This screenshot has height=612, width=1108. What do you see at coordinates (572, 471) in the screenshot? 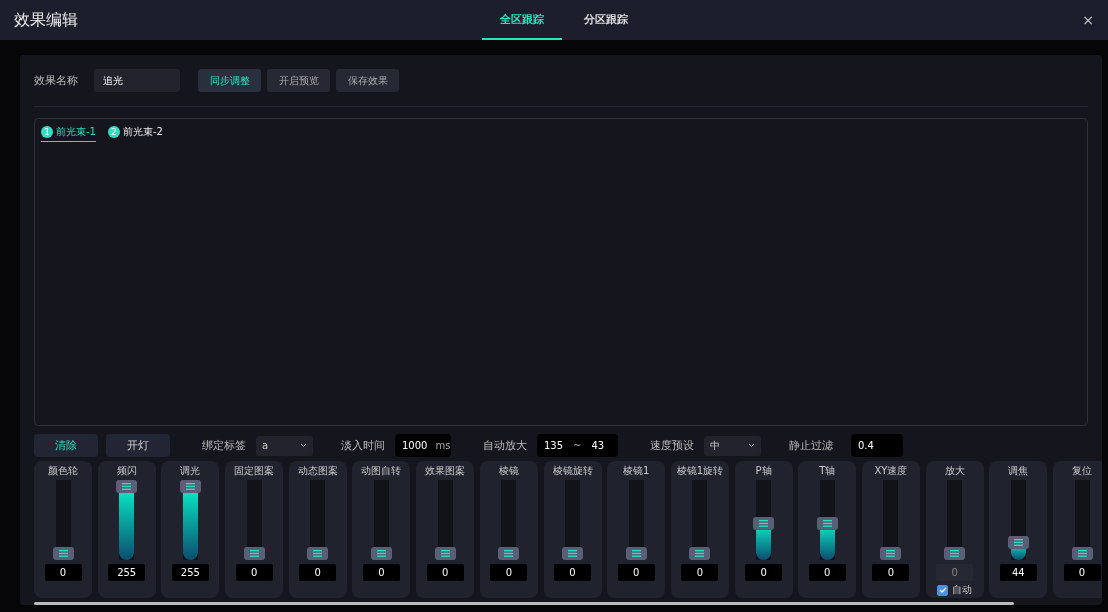
I see `fader-label: 棱镜旋转` at bounding box center [572, 471].